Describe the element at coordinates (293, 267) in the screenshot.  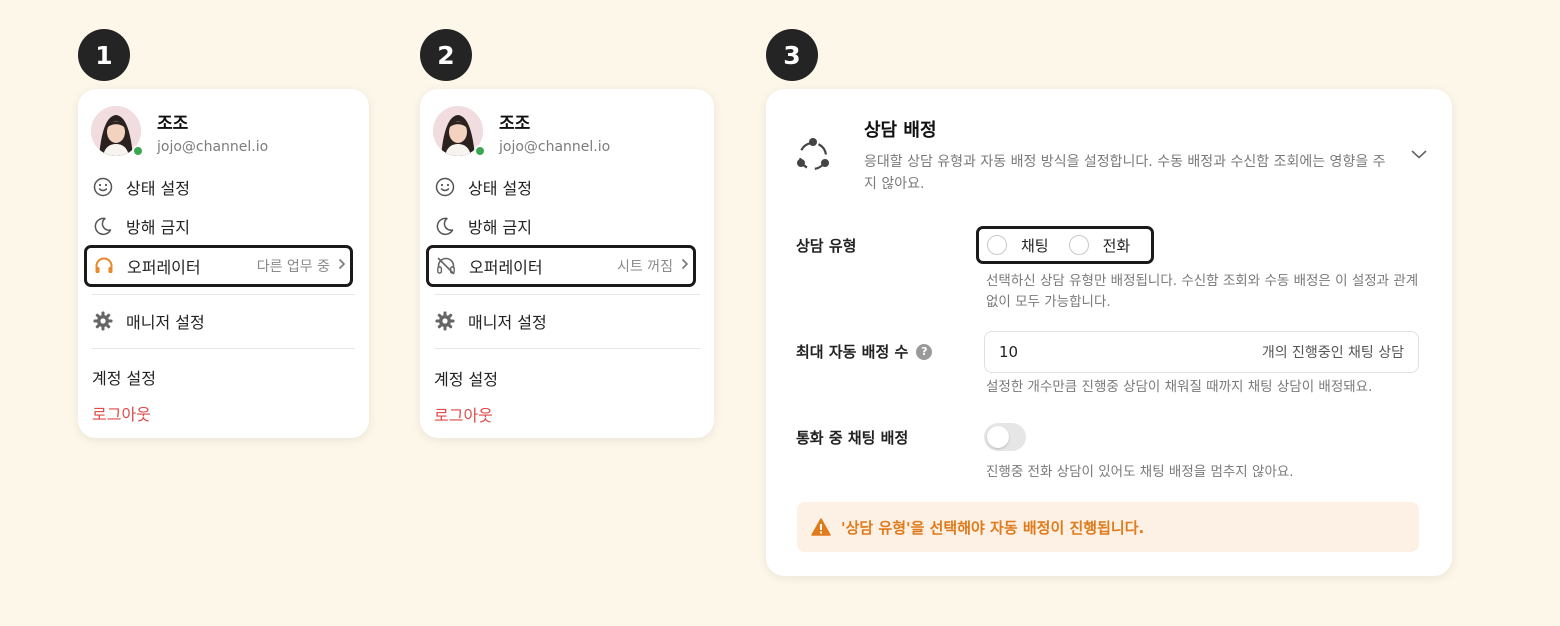
I see `operator-status: 다른 업무 중` at that location.